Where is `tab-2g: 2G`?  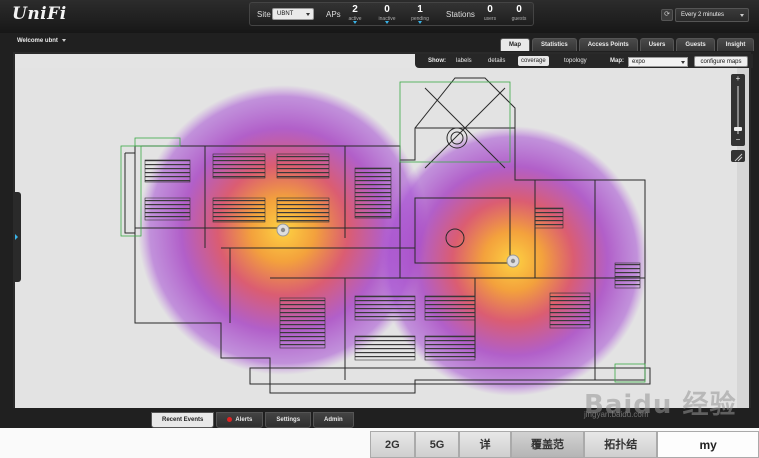
tab-2g: 2G is located at coordinates (392, 444).